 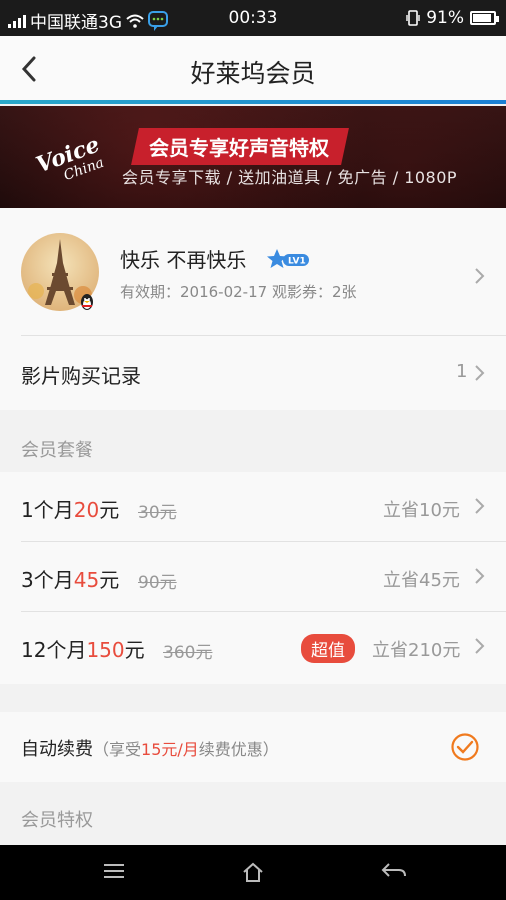 I want to click on plan-original-price: 90元, so click(x=157, y=583).